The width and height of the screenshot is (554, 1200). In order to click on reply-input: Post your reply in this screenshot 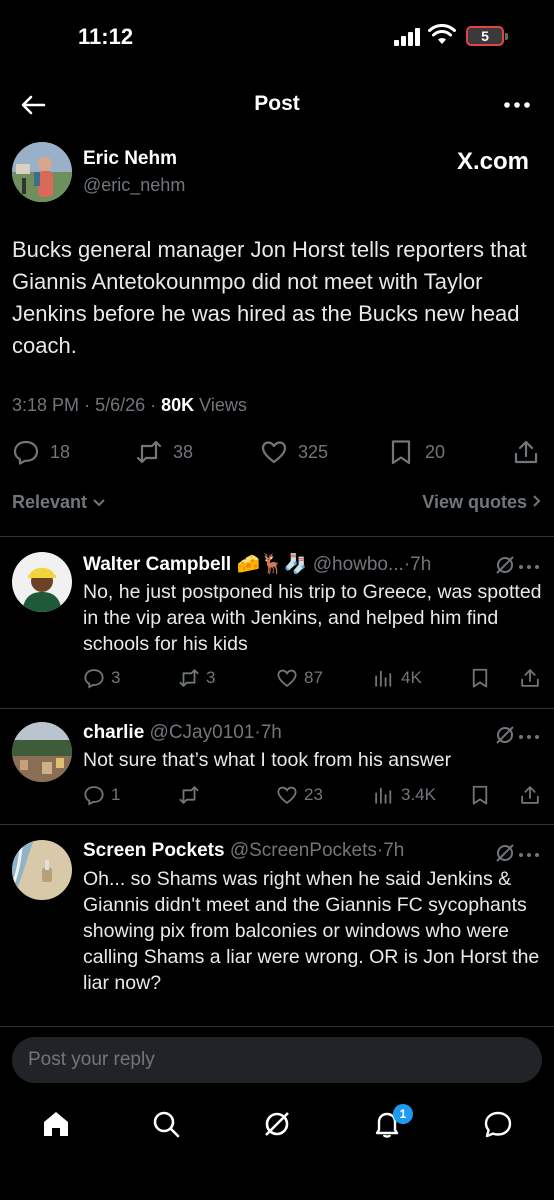, I will do `click(277, 1060)`.